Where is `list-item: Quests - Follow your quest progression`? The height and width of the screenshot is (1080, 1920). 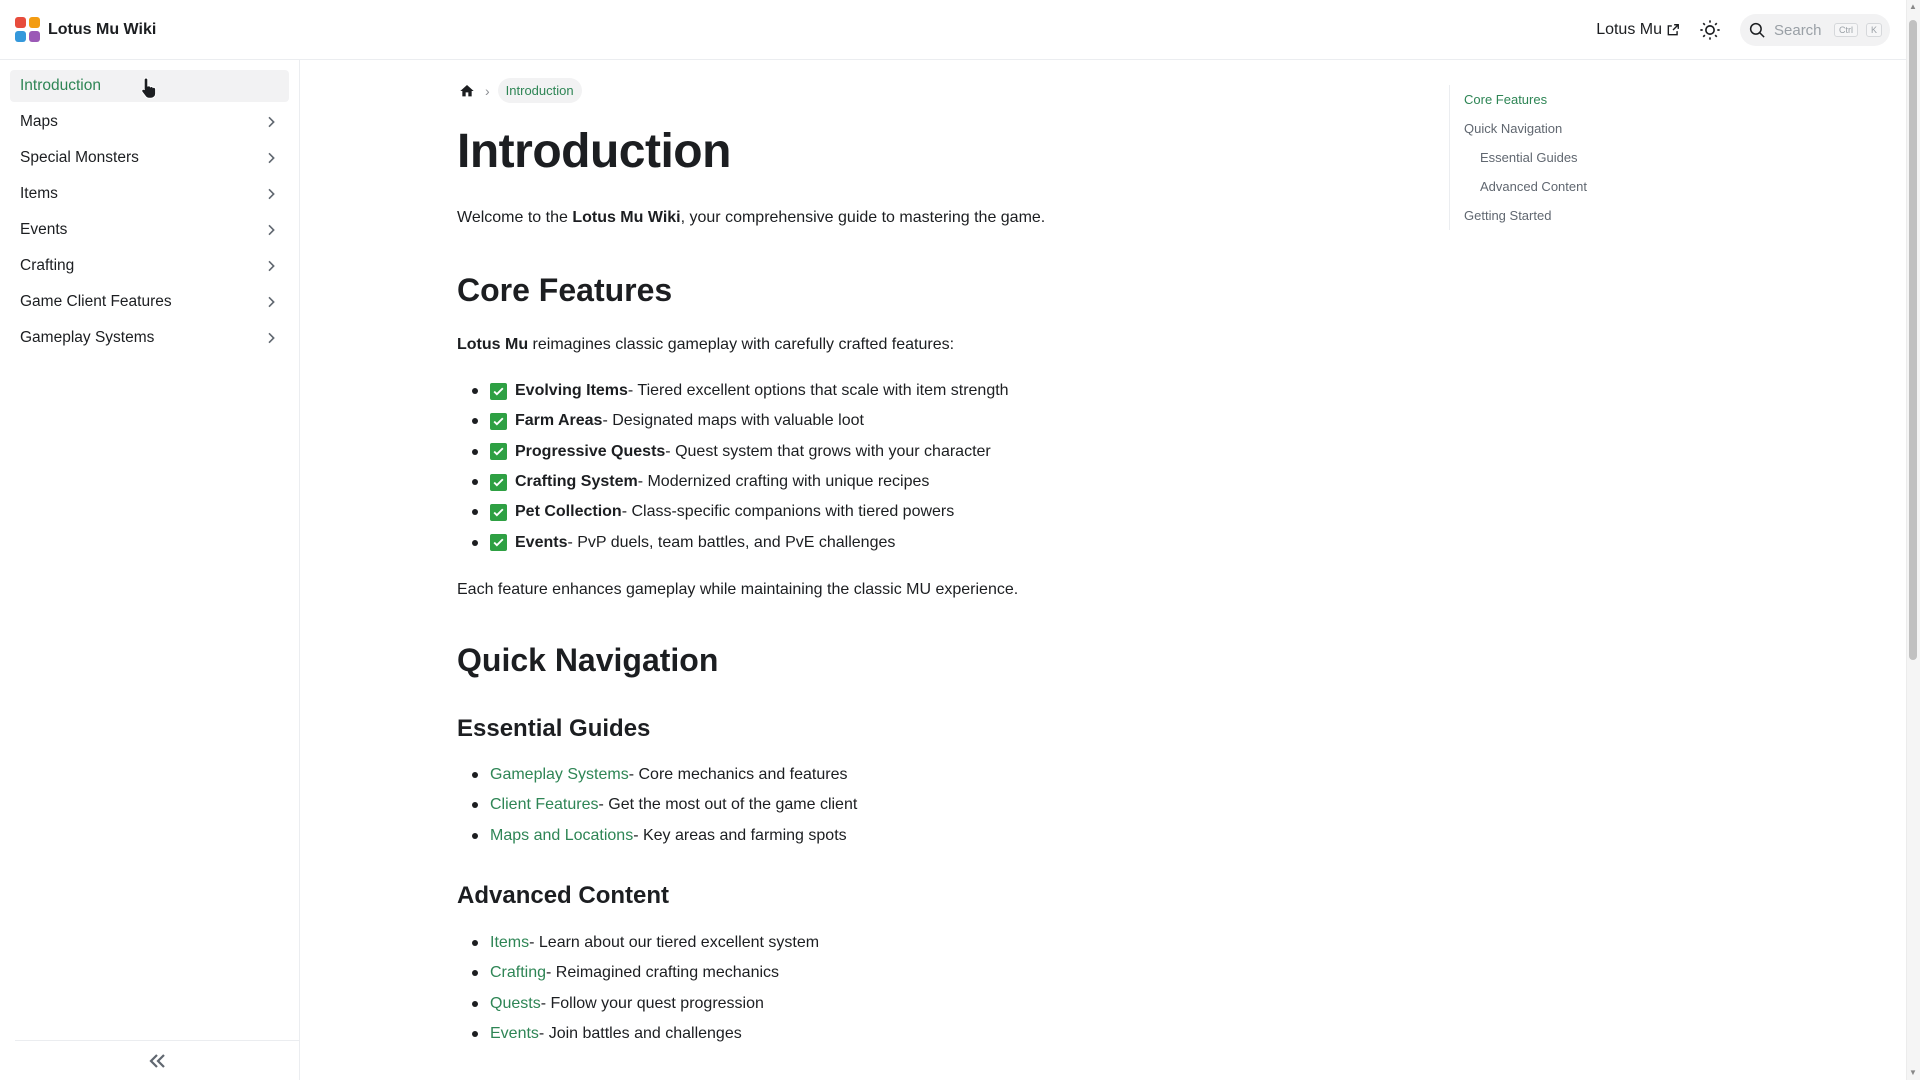 list-item: Quests - Follow your quest progression is located at coordinates (645, 1004).